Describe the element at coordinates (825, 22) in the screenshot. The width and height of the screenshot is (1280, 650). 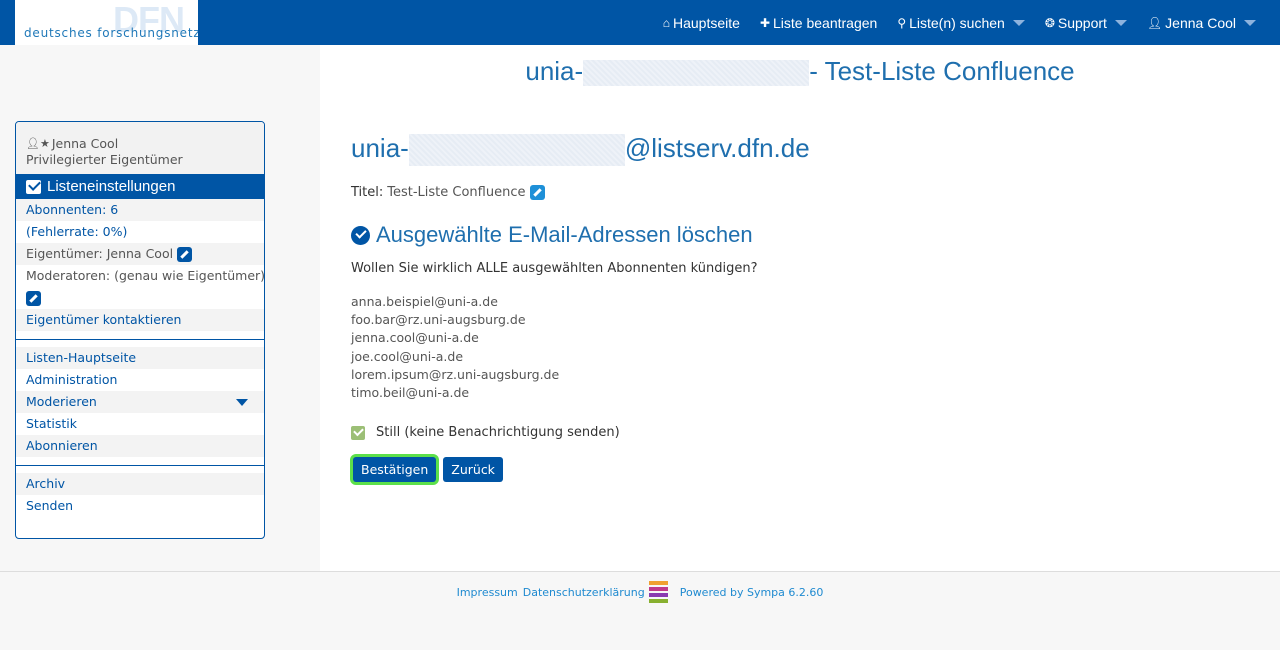
I see `nav-request-list-label: Liste beantragen` at that location.